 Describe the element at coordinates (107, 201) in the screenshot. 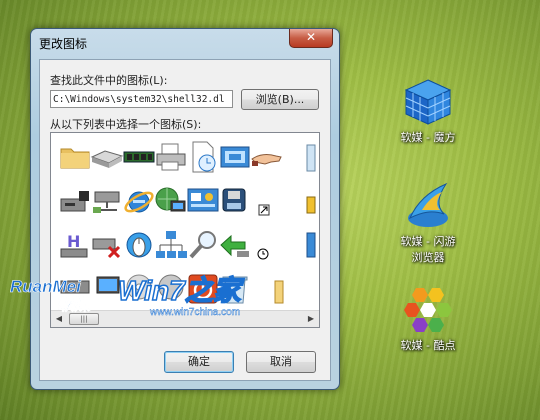

I see `network-drive-icon` at that location.